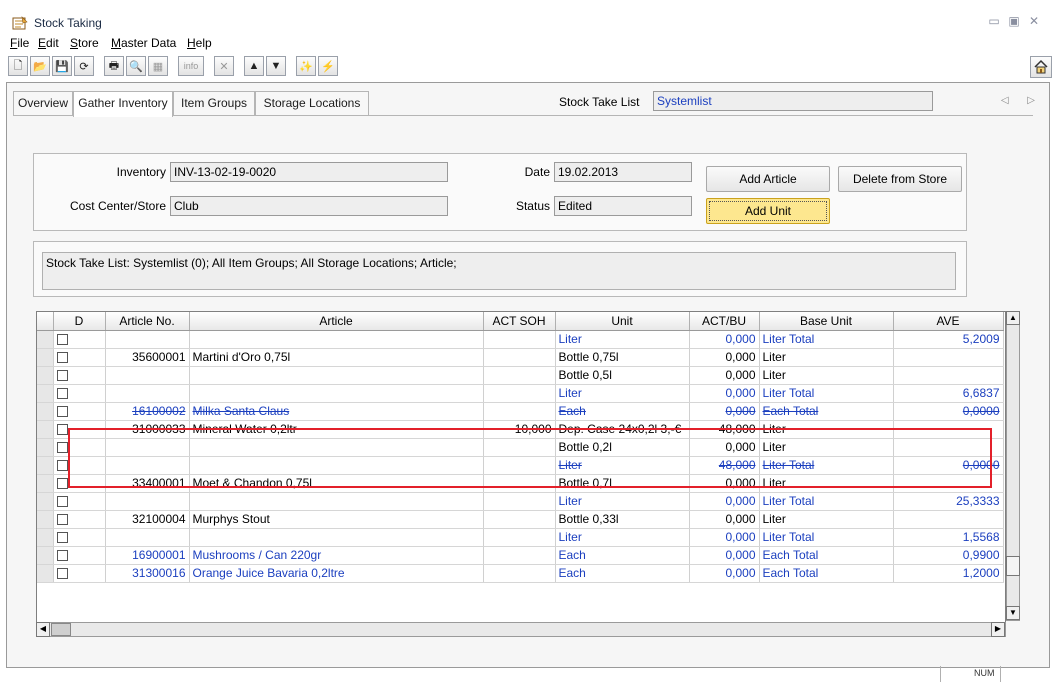 The width and height of the screenshot is (1064, 684). I want to click on arrow-up-icon: ▲, so click(254, 66).